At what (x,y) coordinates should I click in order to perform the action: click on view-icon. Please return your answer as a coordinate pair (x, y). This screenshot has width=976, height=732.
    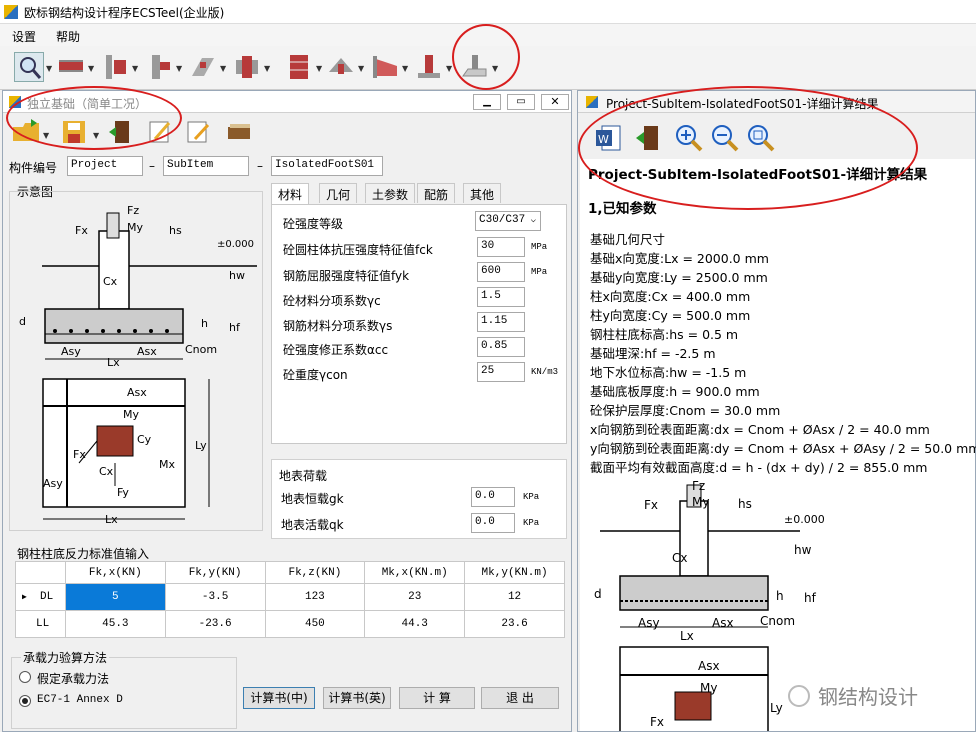
    Looking at the image, I should click on (29, 67).